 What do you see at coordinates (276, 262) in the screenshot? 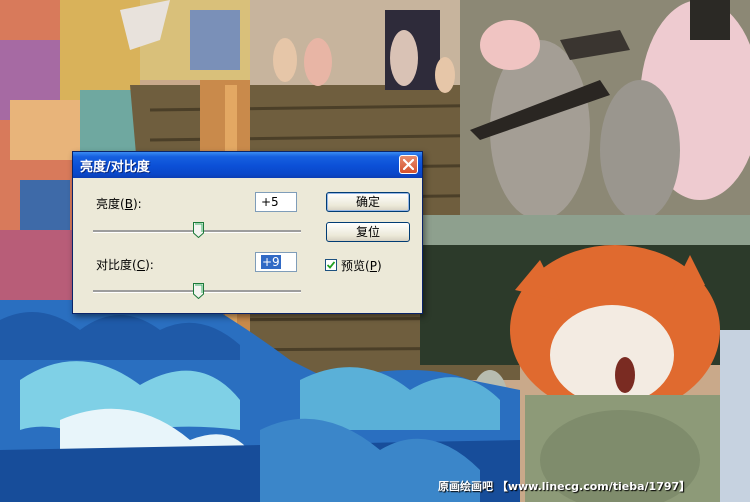
I see `contrast-input: +9` at bounding box center [276, 262].